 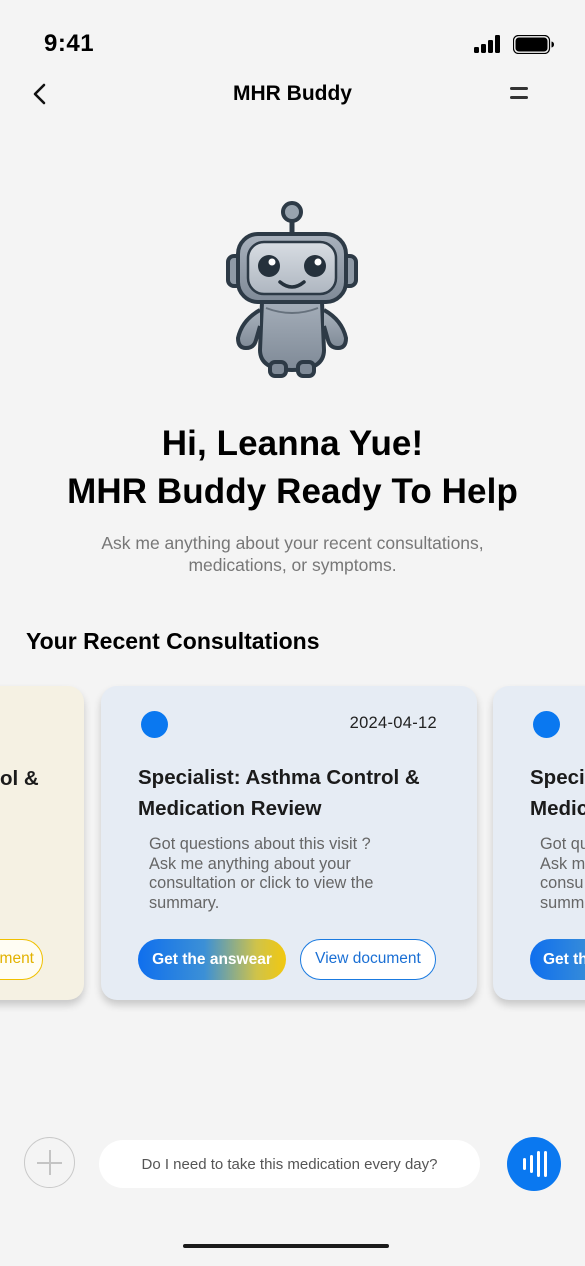 I want to click on voice-input-button, so click(x=534, y=1164).